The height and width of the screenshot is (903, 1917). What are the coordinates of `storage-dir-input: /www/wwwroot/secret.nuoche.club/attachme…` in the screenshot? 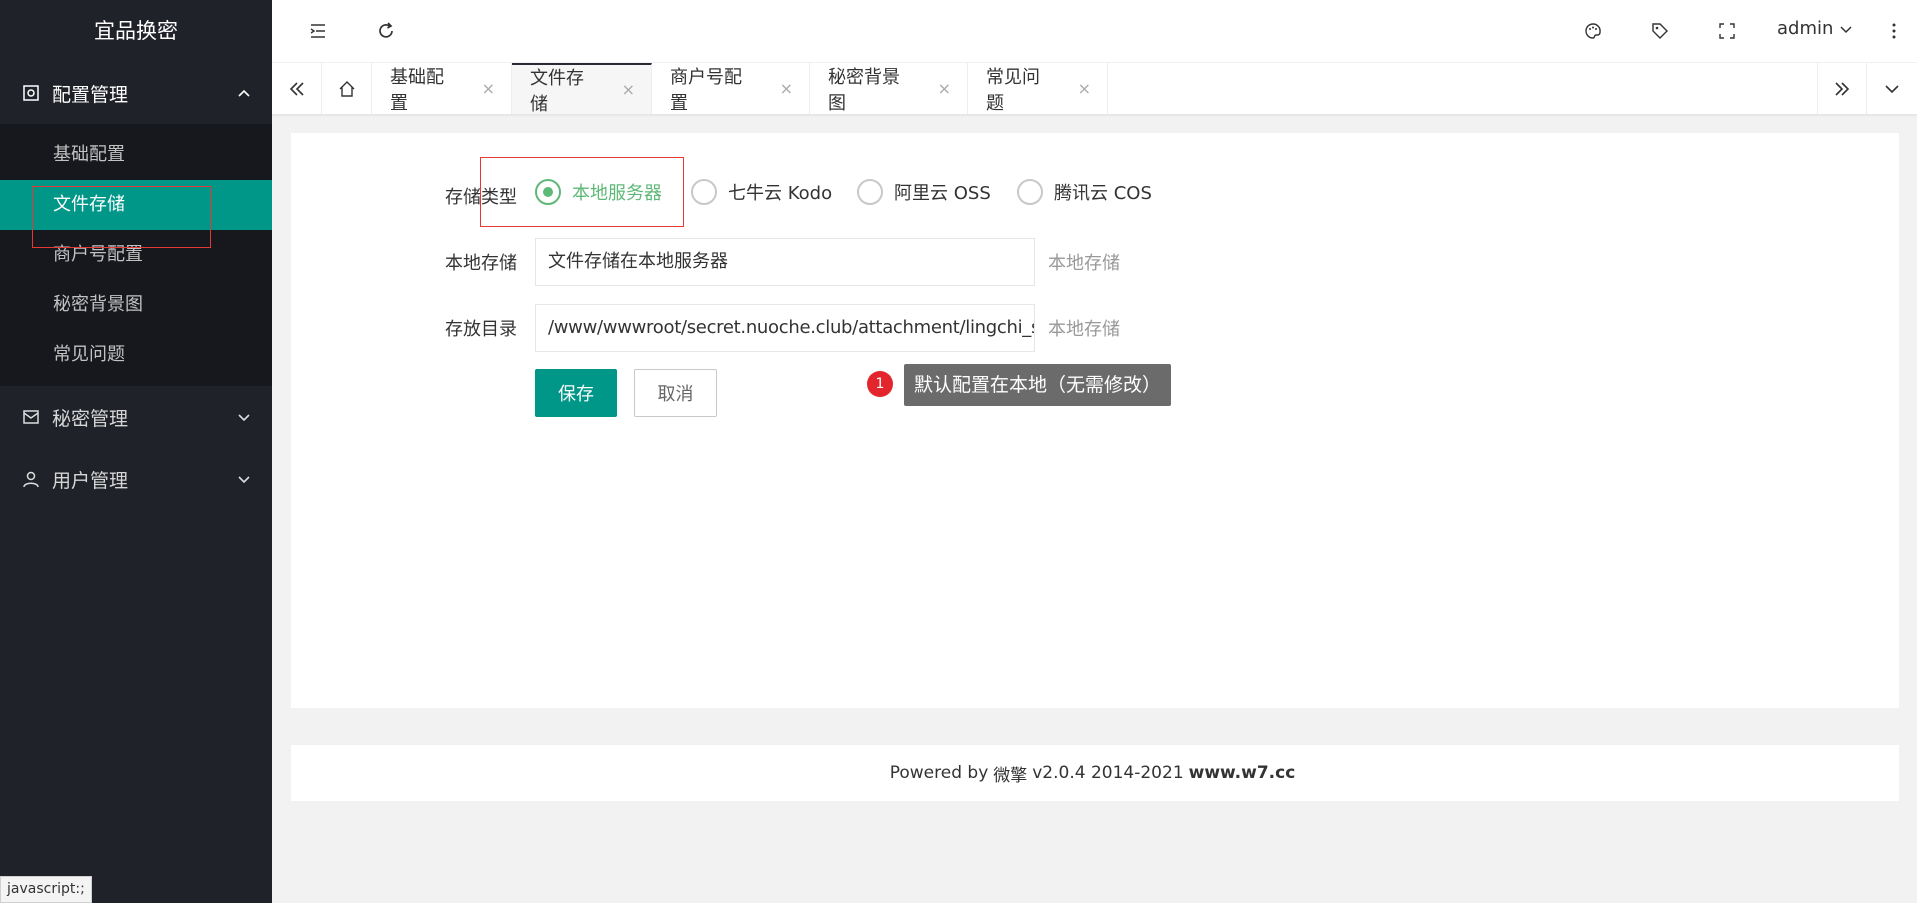 It's located at (785, 328).